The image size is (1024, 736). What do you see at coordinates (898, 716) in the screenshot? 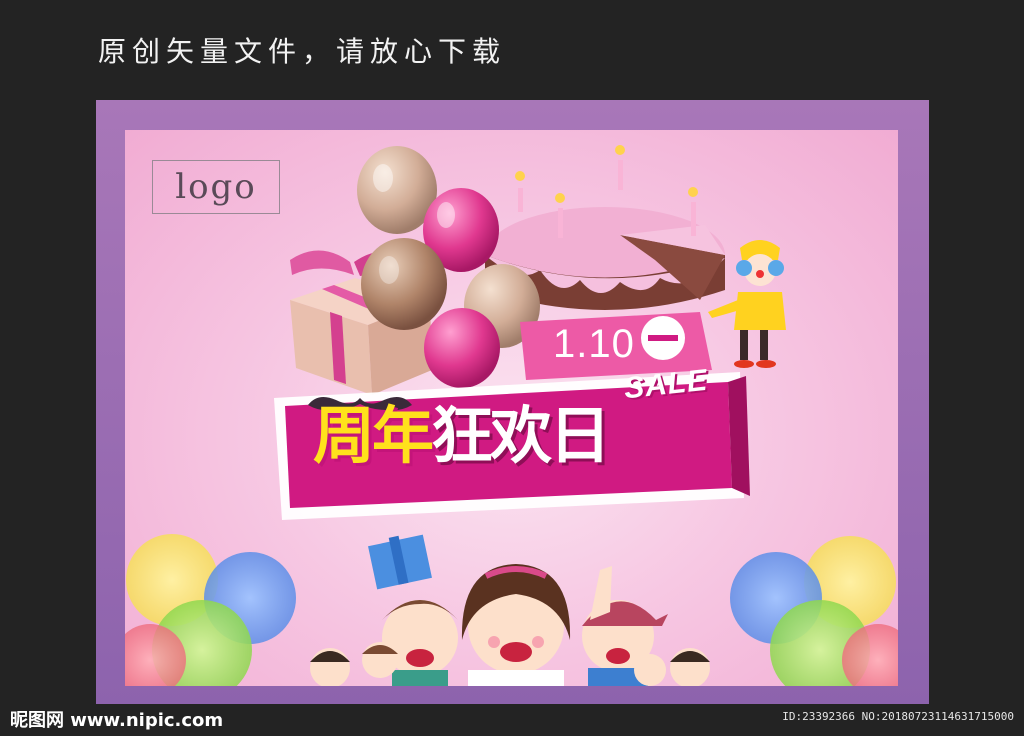
I see `image-id-watermark: ID:23392366 NO:20180723114631715000` at bounding box center [898, 716].